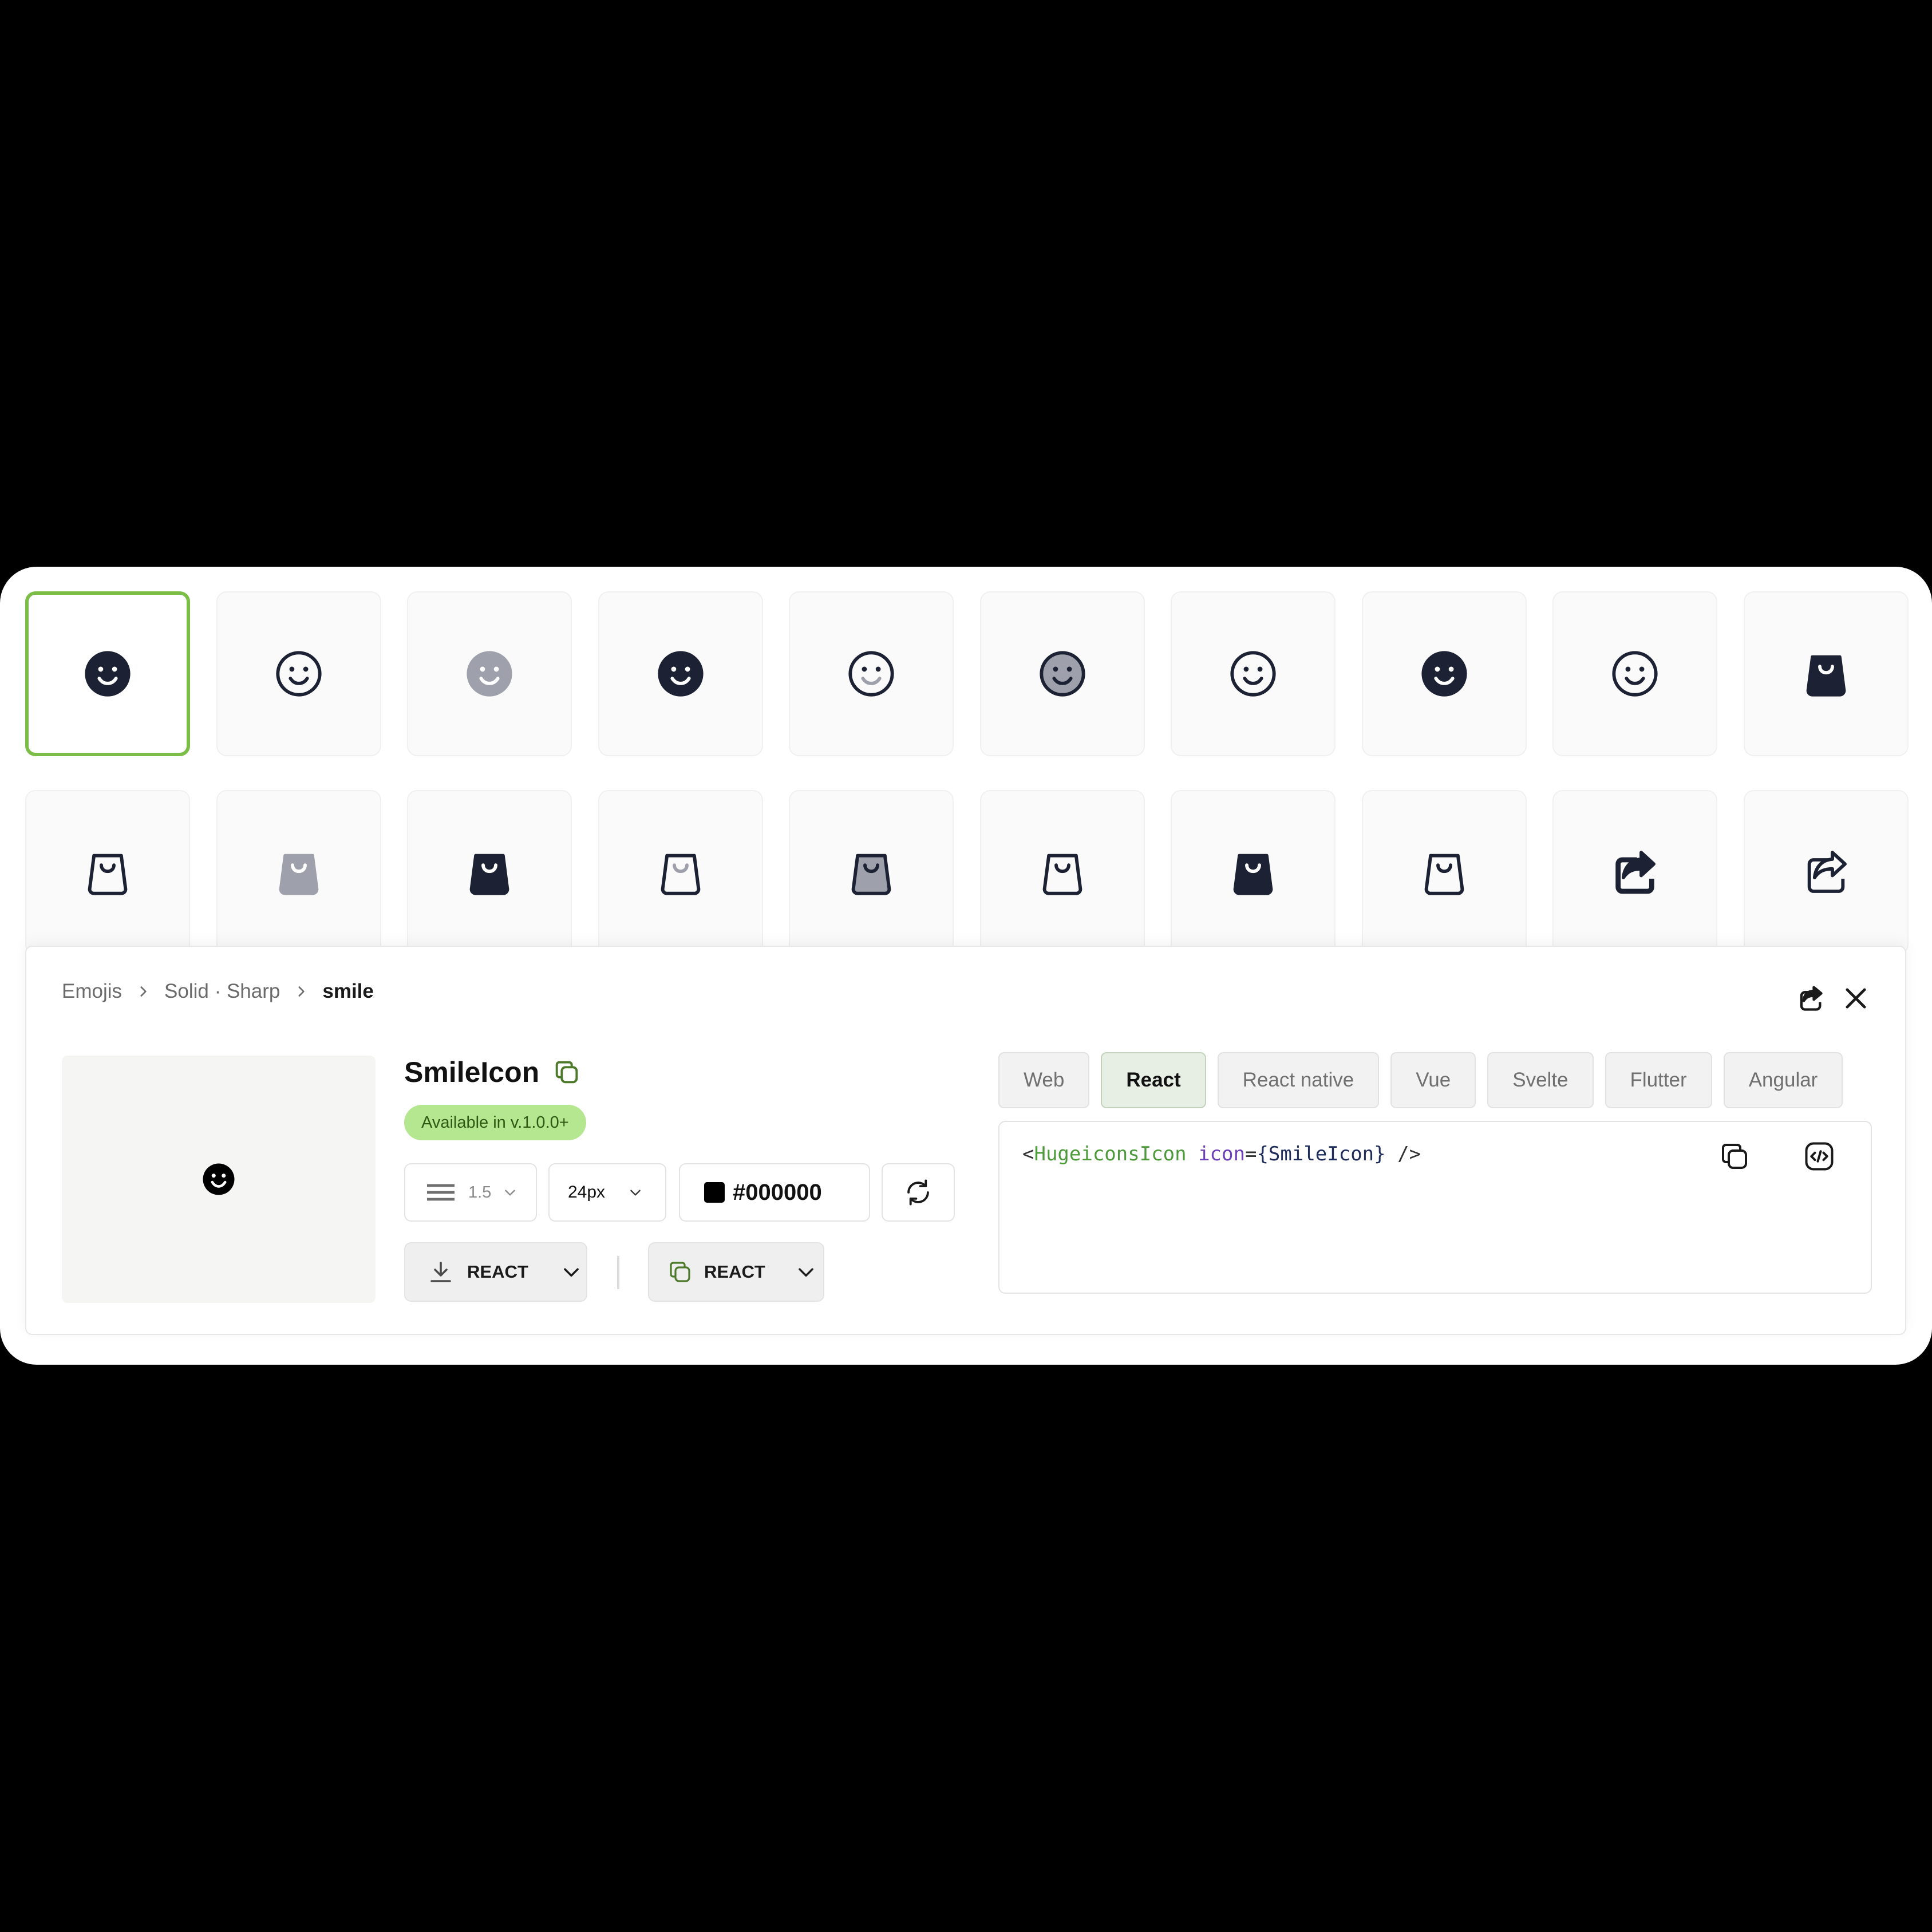 The height and width of the screenshot is (1932, 1932). I want to click on download-button: REACT, so click(495, 1272).